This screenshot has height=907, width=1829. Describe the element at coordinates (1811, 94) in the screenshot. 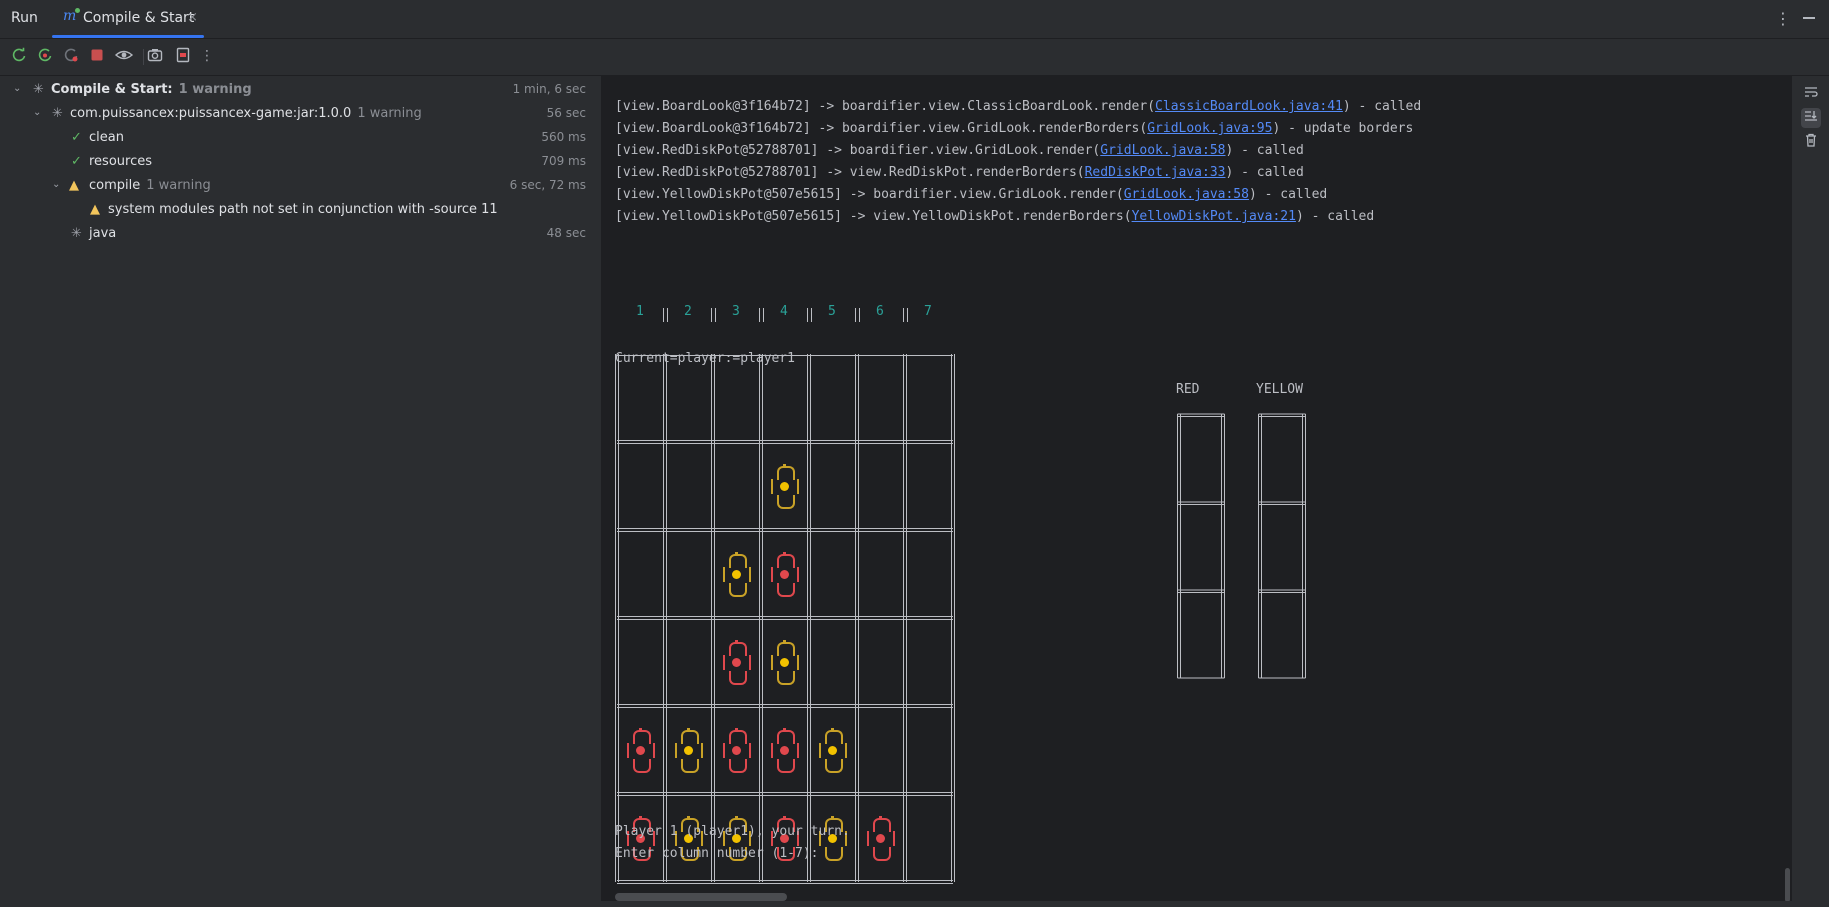

I see `soft-wrap-icon` at that location.